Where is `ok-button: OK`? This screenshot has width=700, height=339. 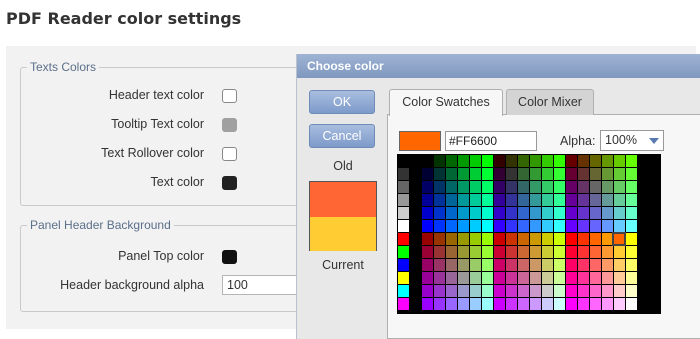 ok-button: OK is located at coordinates (342, 102).